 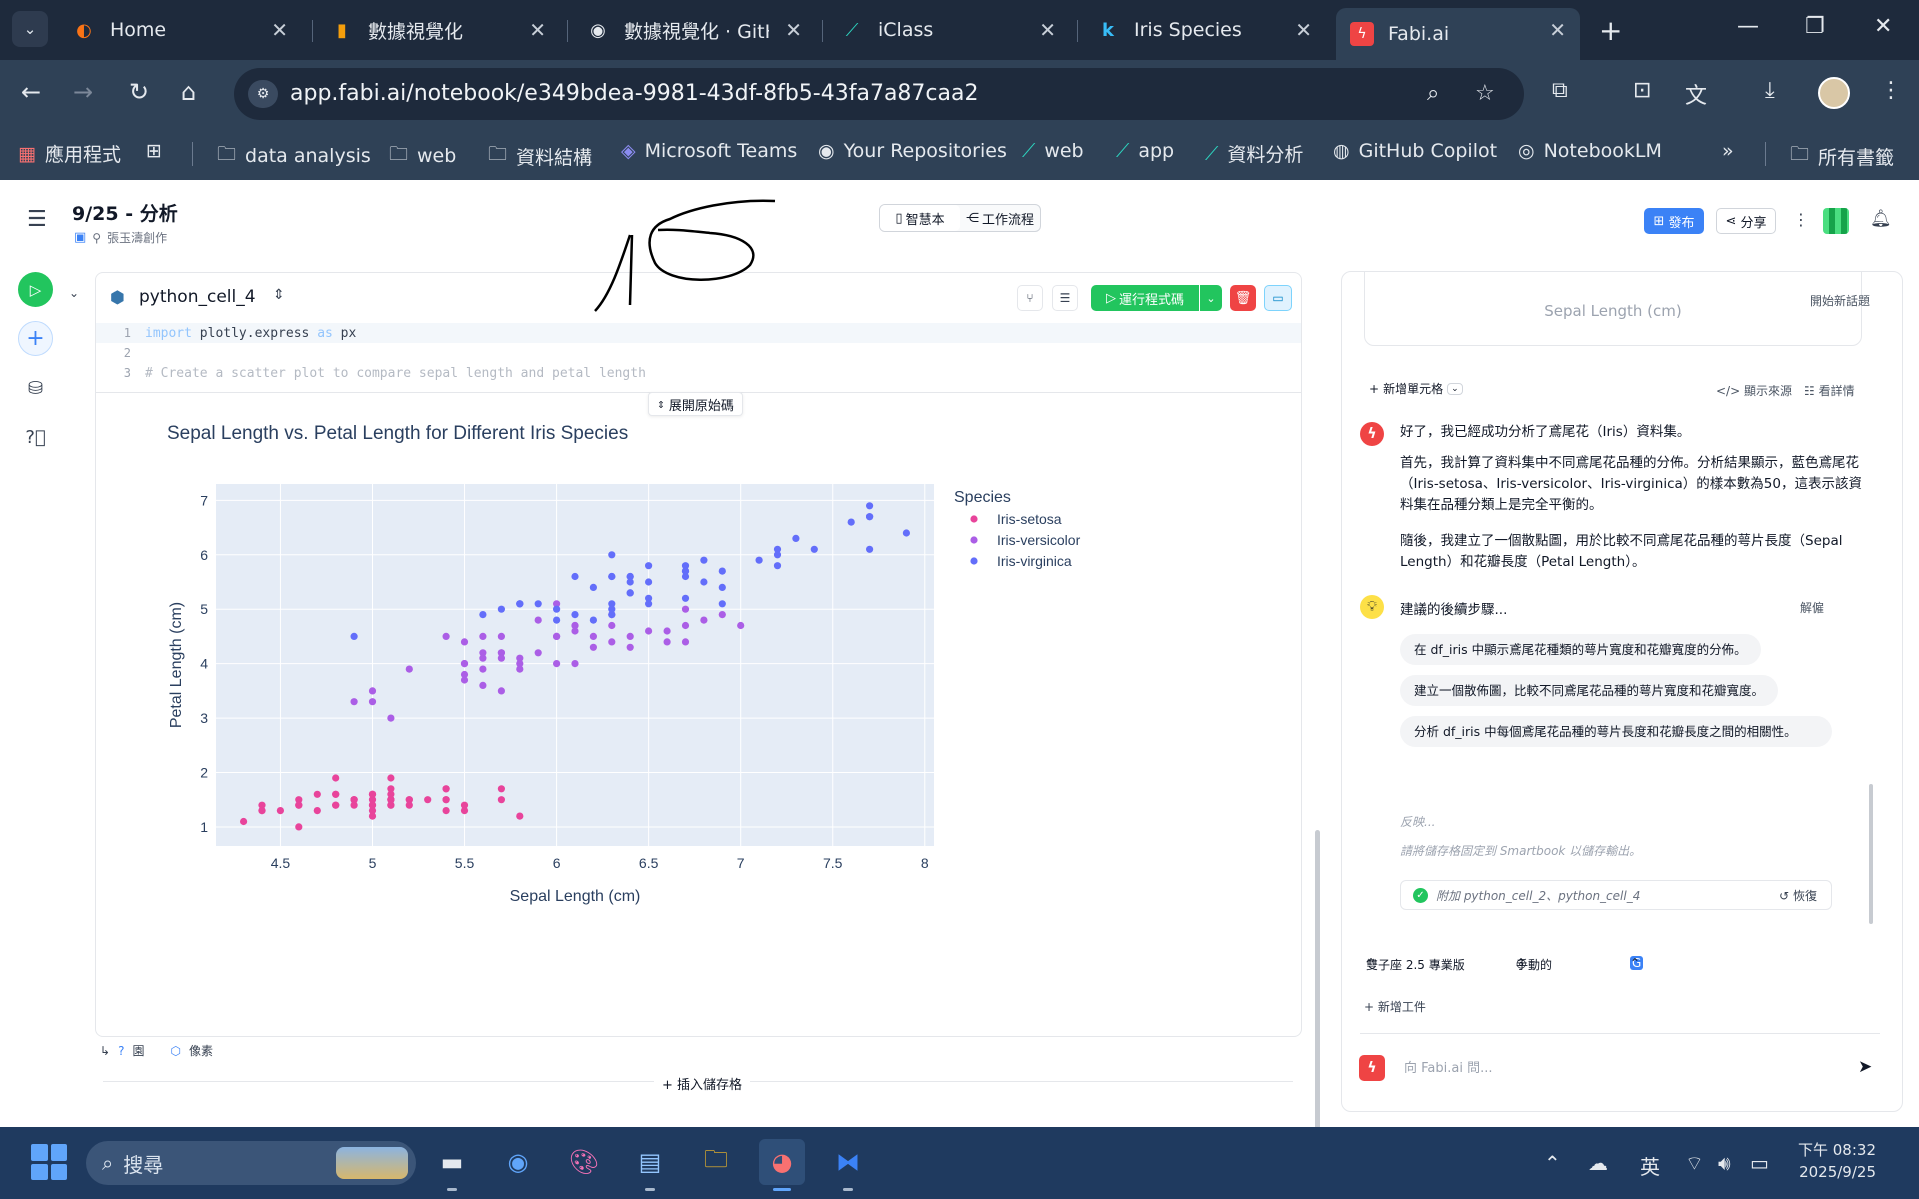 I want to click on hamburger-menu-icon: ☰, so click(x=37, y=219).